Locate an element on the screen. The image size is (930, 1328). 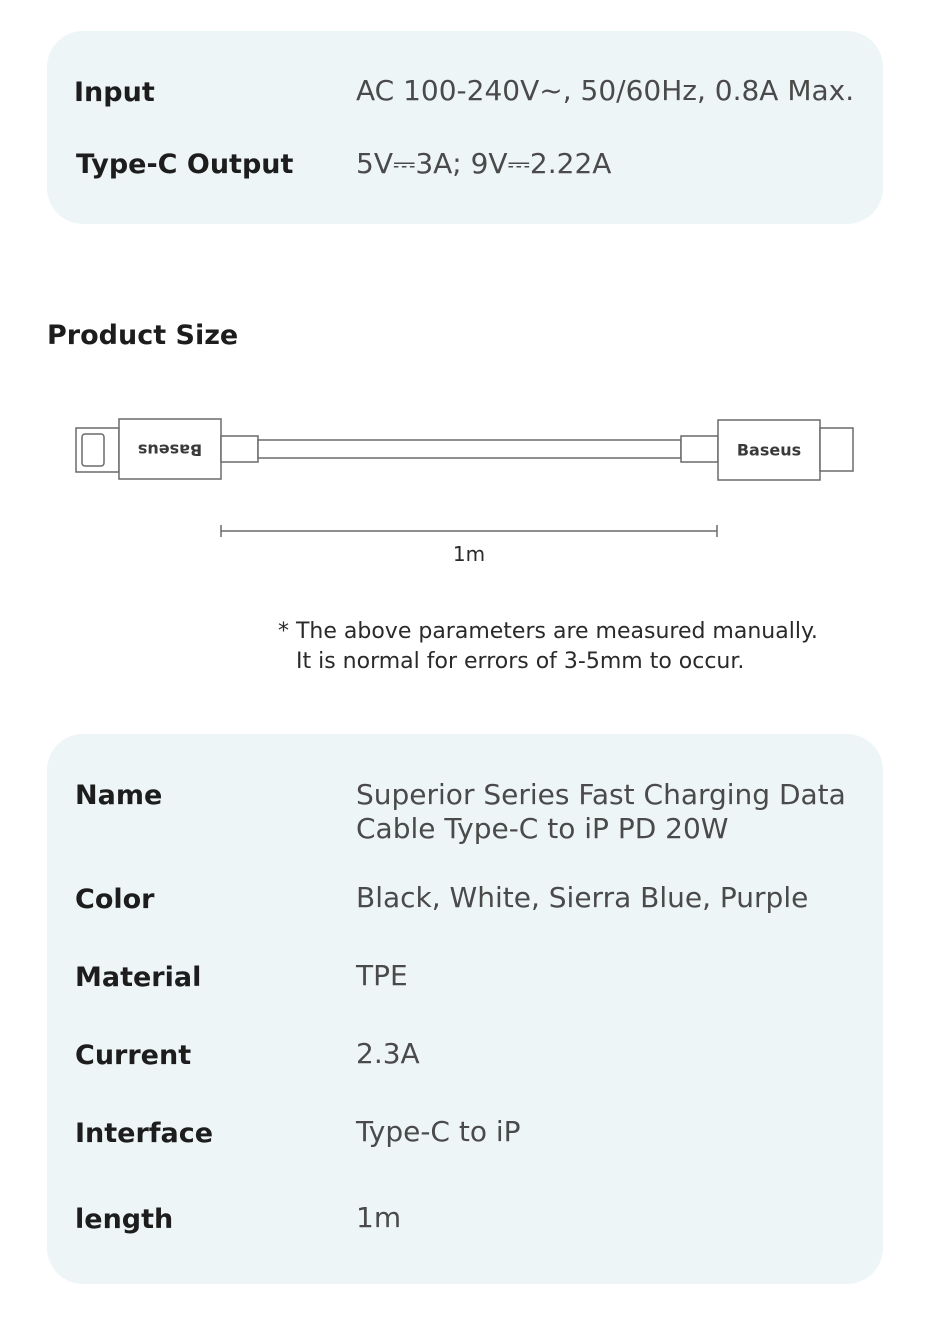
material-label: Material is located at coordinates (138, 977).